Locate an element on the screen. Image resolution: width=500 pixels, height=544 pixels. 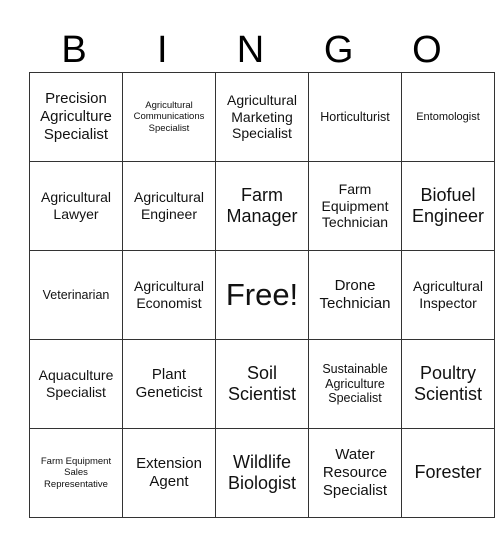
header-letter-o: O is located at coordinates (427, 50).